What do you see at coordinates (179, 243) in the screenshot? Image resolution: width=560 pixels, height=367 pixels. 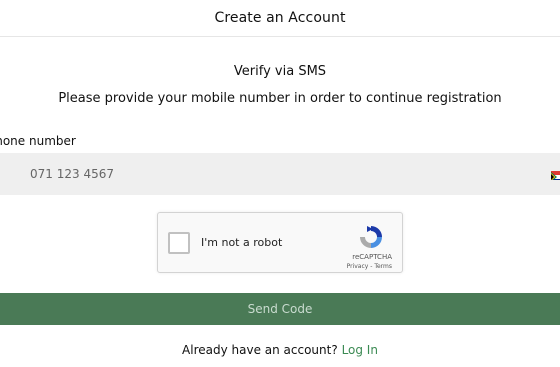 I see `recaptcha-checkbox` at bounding box center [179, 243].